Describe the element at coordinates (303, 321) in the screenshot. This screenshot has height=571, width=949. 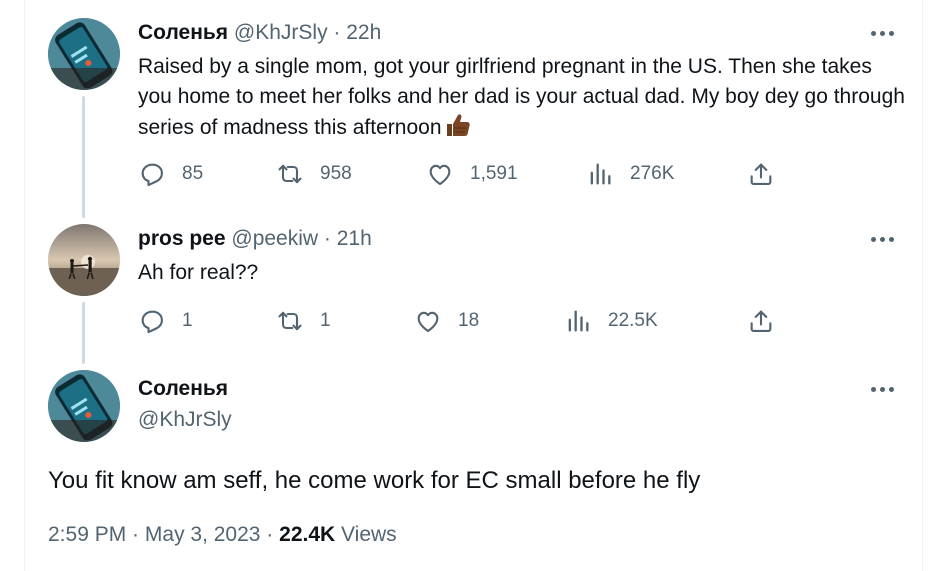
I see `retweet-button: 1` at that location.